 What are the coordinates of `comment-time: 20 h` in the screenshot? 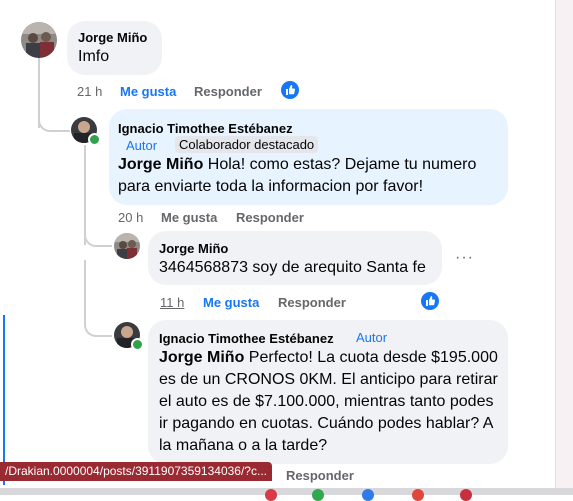 It's located at (130, 217).